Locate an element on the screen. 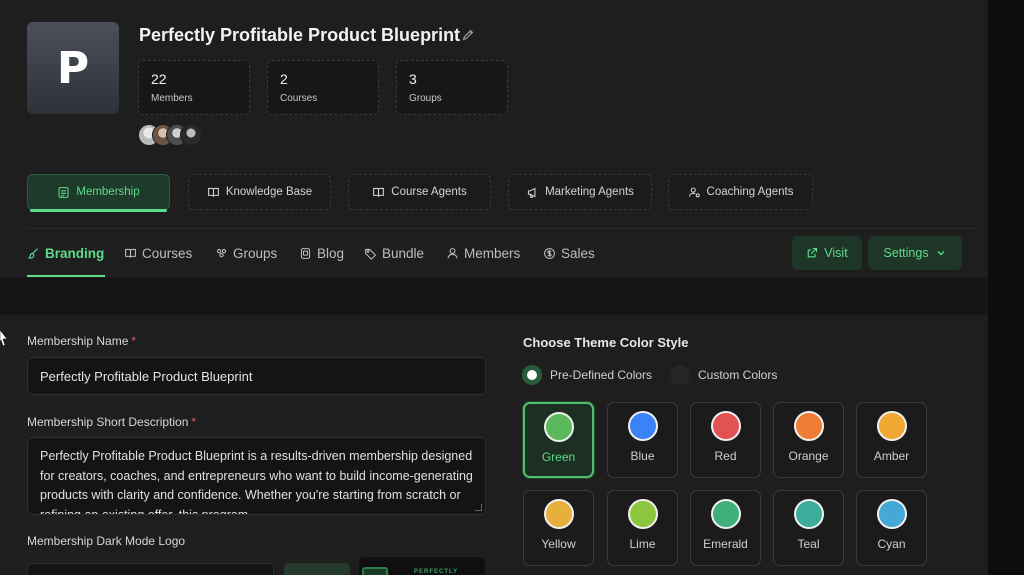  id-card-icon is located at coordinates (63, 192).